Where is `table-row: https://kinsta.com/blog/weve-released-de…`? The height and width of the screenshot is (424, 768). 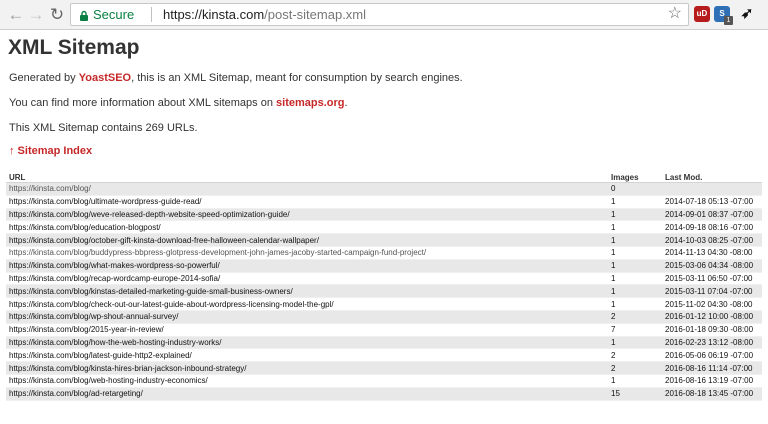
table-row: https://kinsta.com/blog/weve-released-de… is located at coordinates (384, 215).